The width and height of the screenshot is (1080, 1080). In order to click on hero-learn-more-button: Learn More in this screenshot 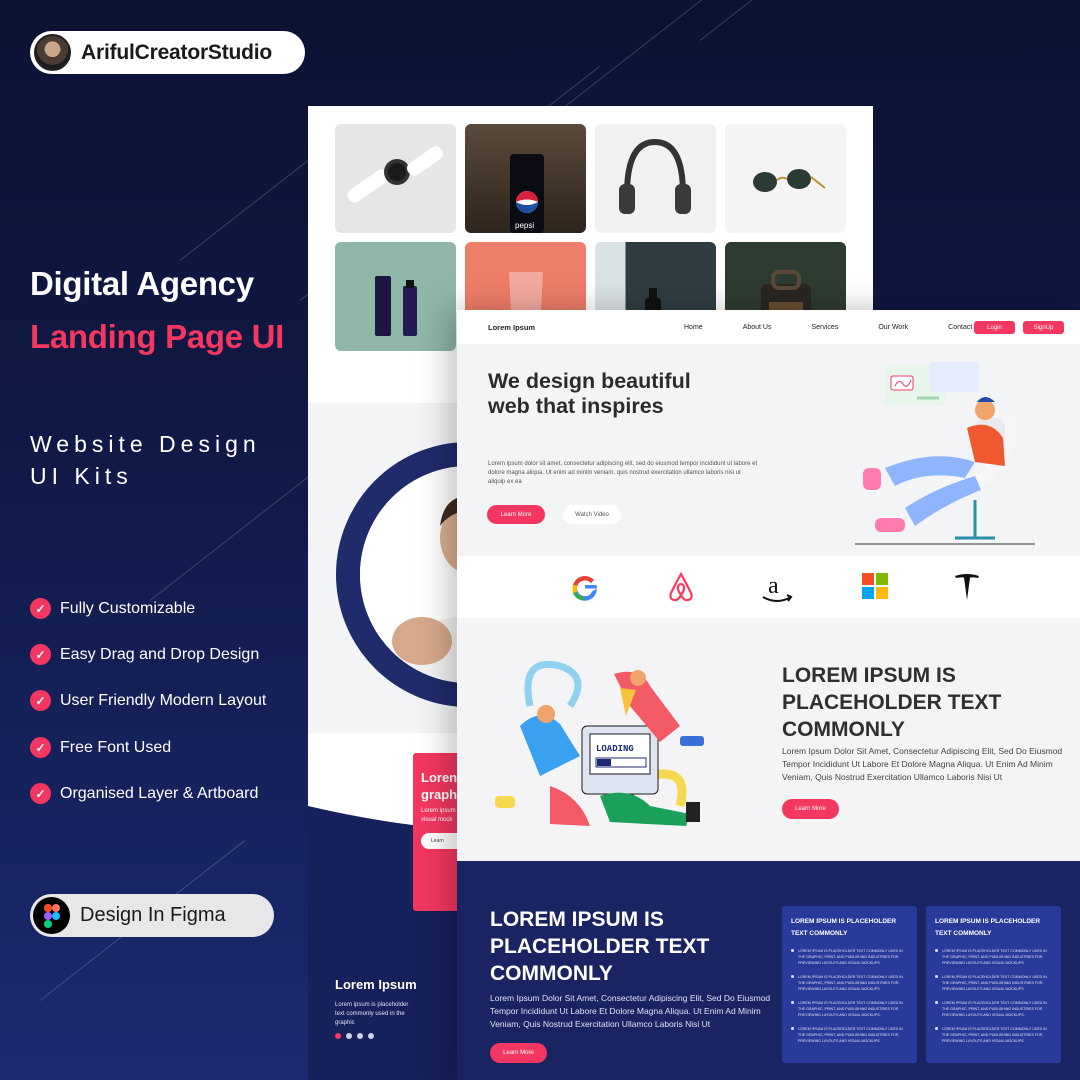, I will do `click(516, 514)`.